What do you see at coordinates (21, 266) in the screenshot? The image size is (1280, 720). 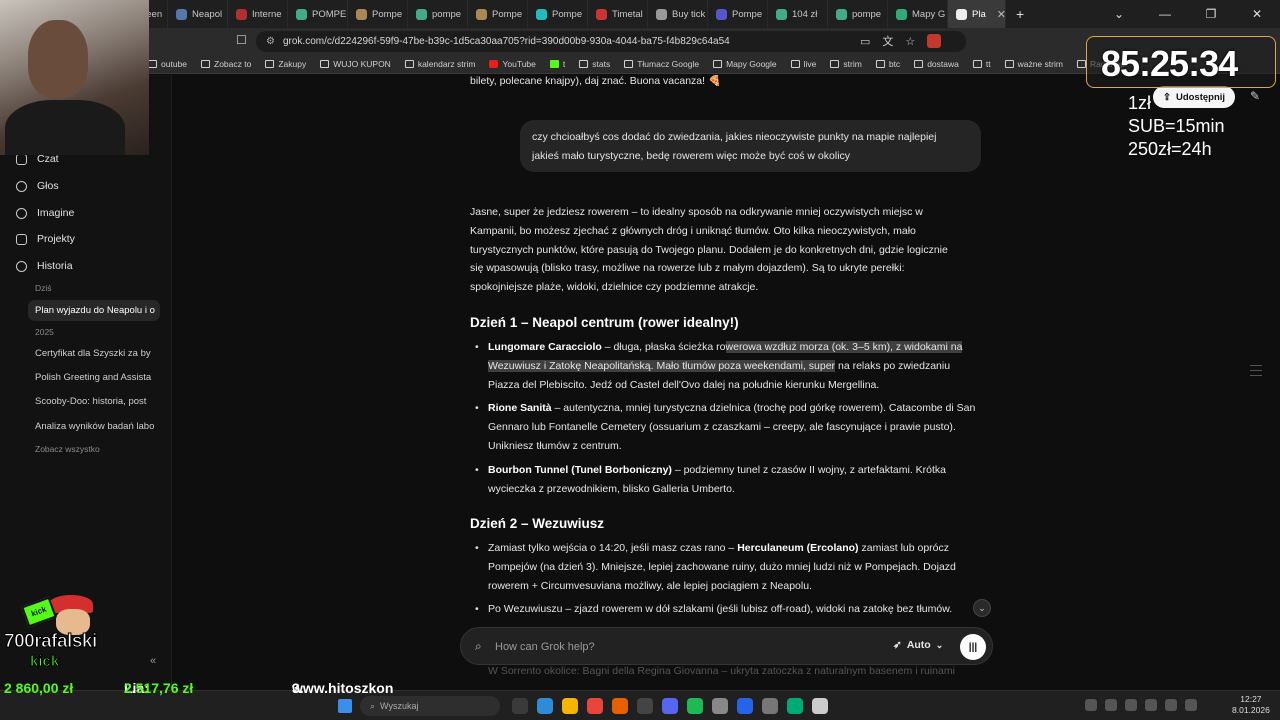 I see `history-icon` at bounding box center [21, 266].